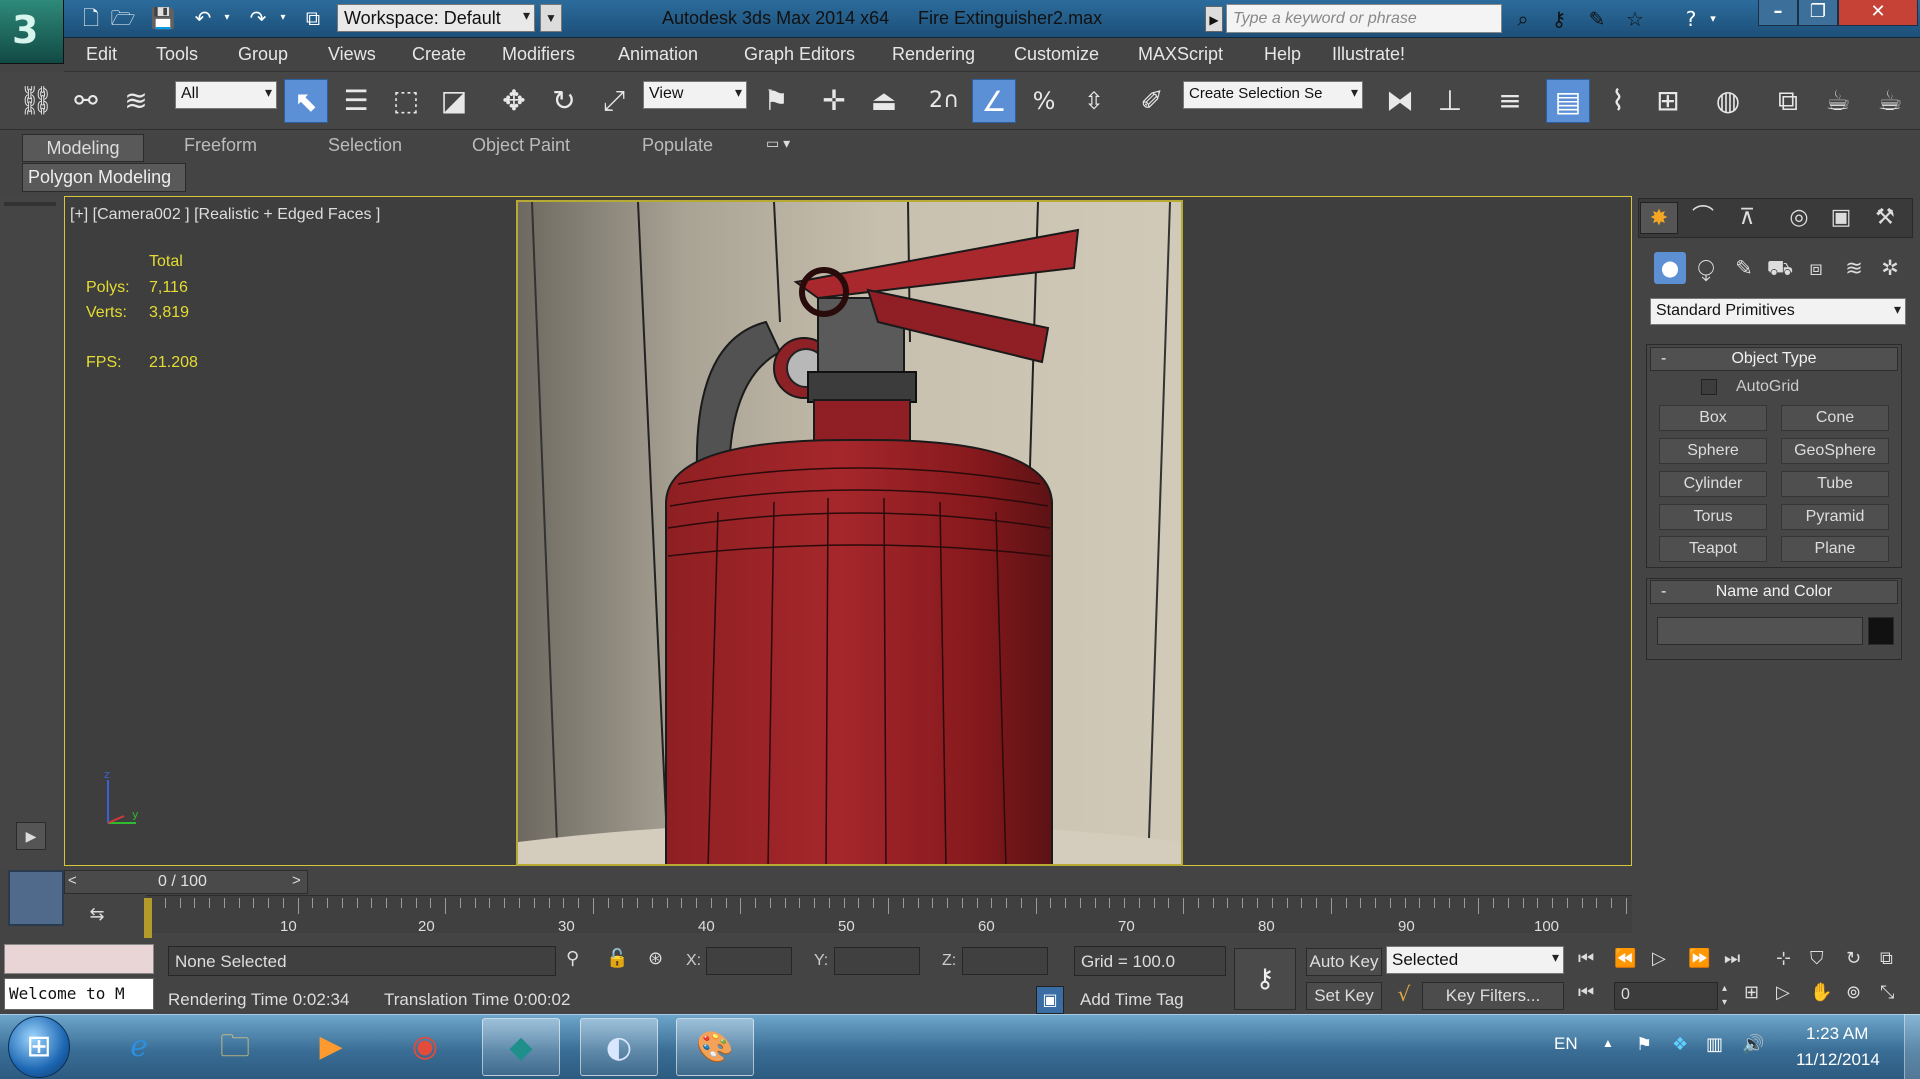 This screenshot has width=1920, height=1079. I want to click on select-and-scale-icon: ⤢, so click(614, 101).